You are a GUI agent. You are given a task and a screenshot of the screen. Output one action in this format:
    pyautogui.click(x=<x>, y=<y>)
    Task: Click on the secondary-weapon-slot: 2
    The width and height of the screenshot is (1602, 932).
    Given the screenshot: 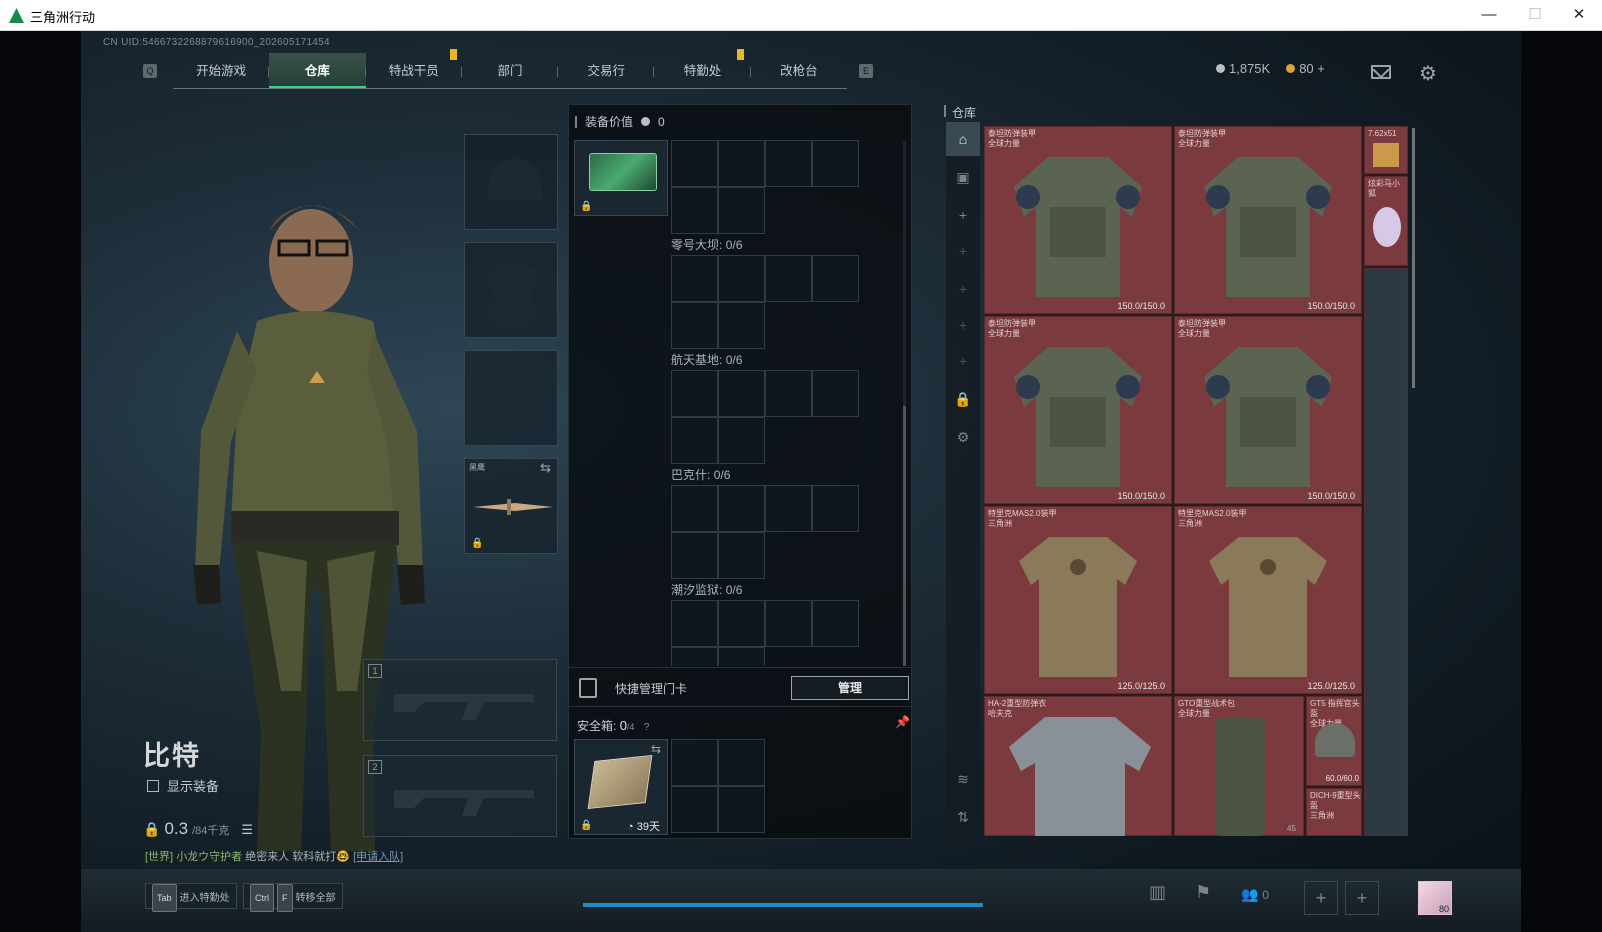 What is the action you would take?
    pyautogui.click(x=460, y=796)
    